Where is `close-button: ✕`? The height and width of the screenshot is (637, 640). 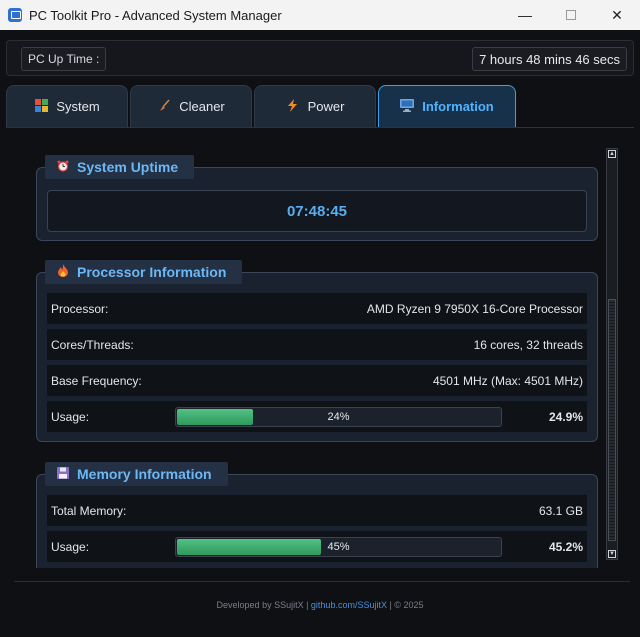 close-button: ✕ is located at coordinates (617, 15).